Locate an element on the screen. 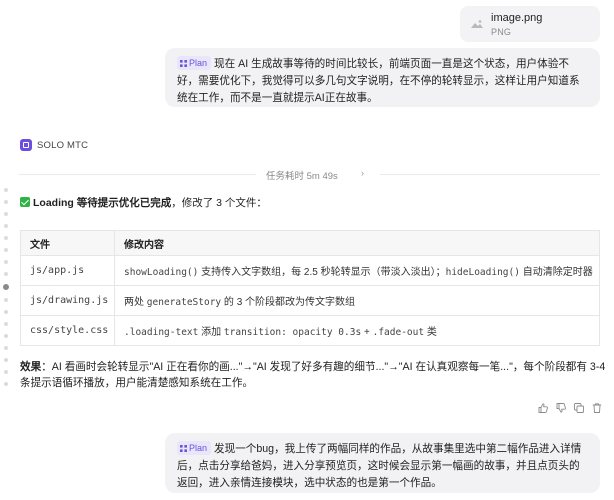 The width and height of the screenshot is (614, 500). table-header-row: 文件 修改内容 is located at coordinates (310, 243).